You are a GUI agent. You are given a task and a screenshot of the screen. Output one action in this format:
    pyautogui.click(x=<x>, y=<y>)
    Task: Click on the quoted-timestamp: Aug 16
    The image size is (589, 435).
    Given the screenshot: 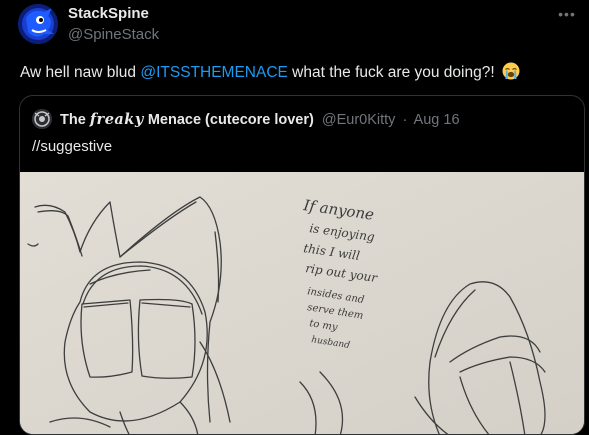 What is the action you would take?
    pyautogui.click(x=437, y=120)
    